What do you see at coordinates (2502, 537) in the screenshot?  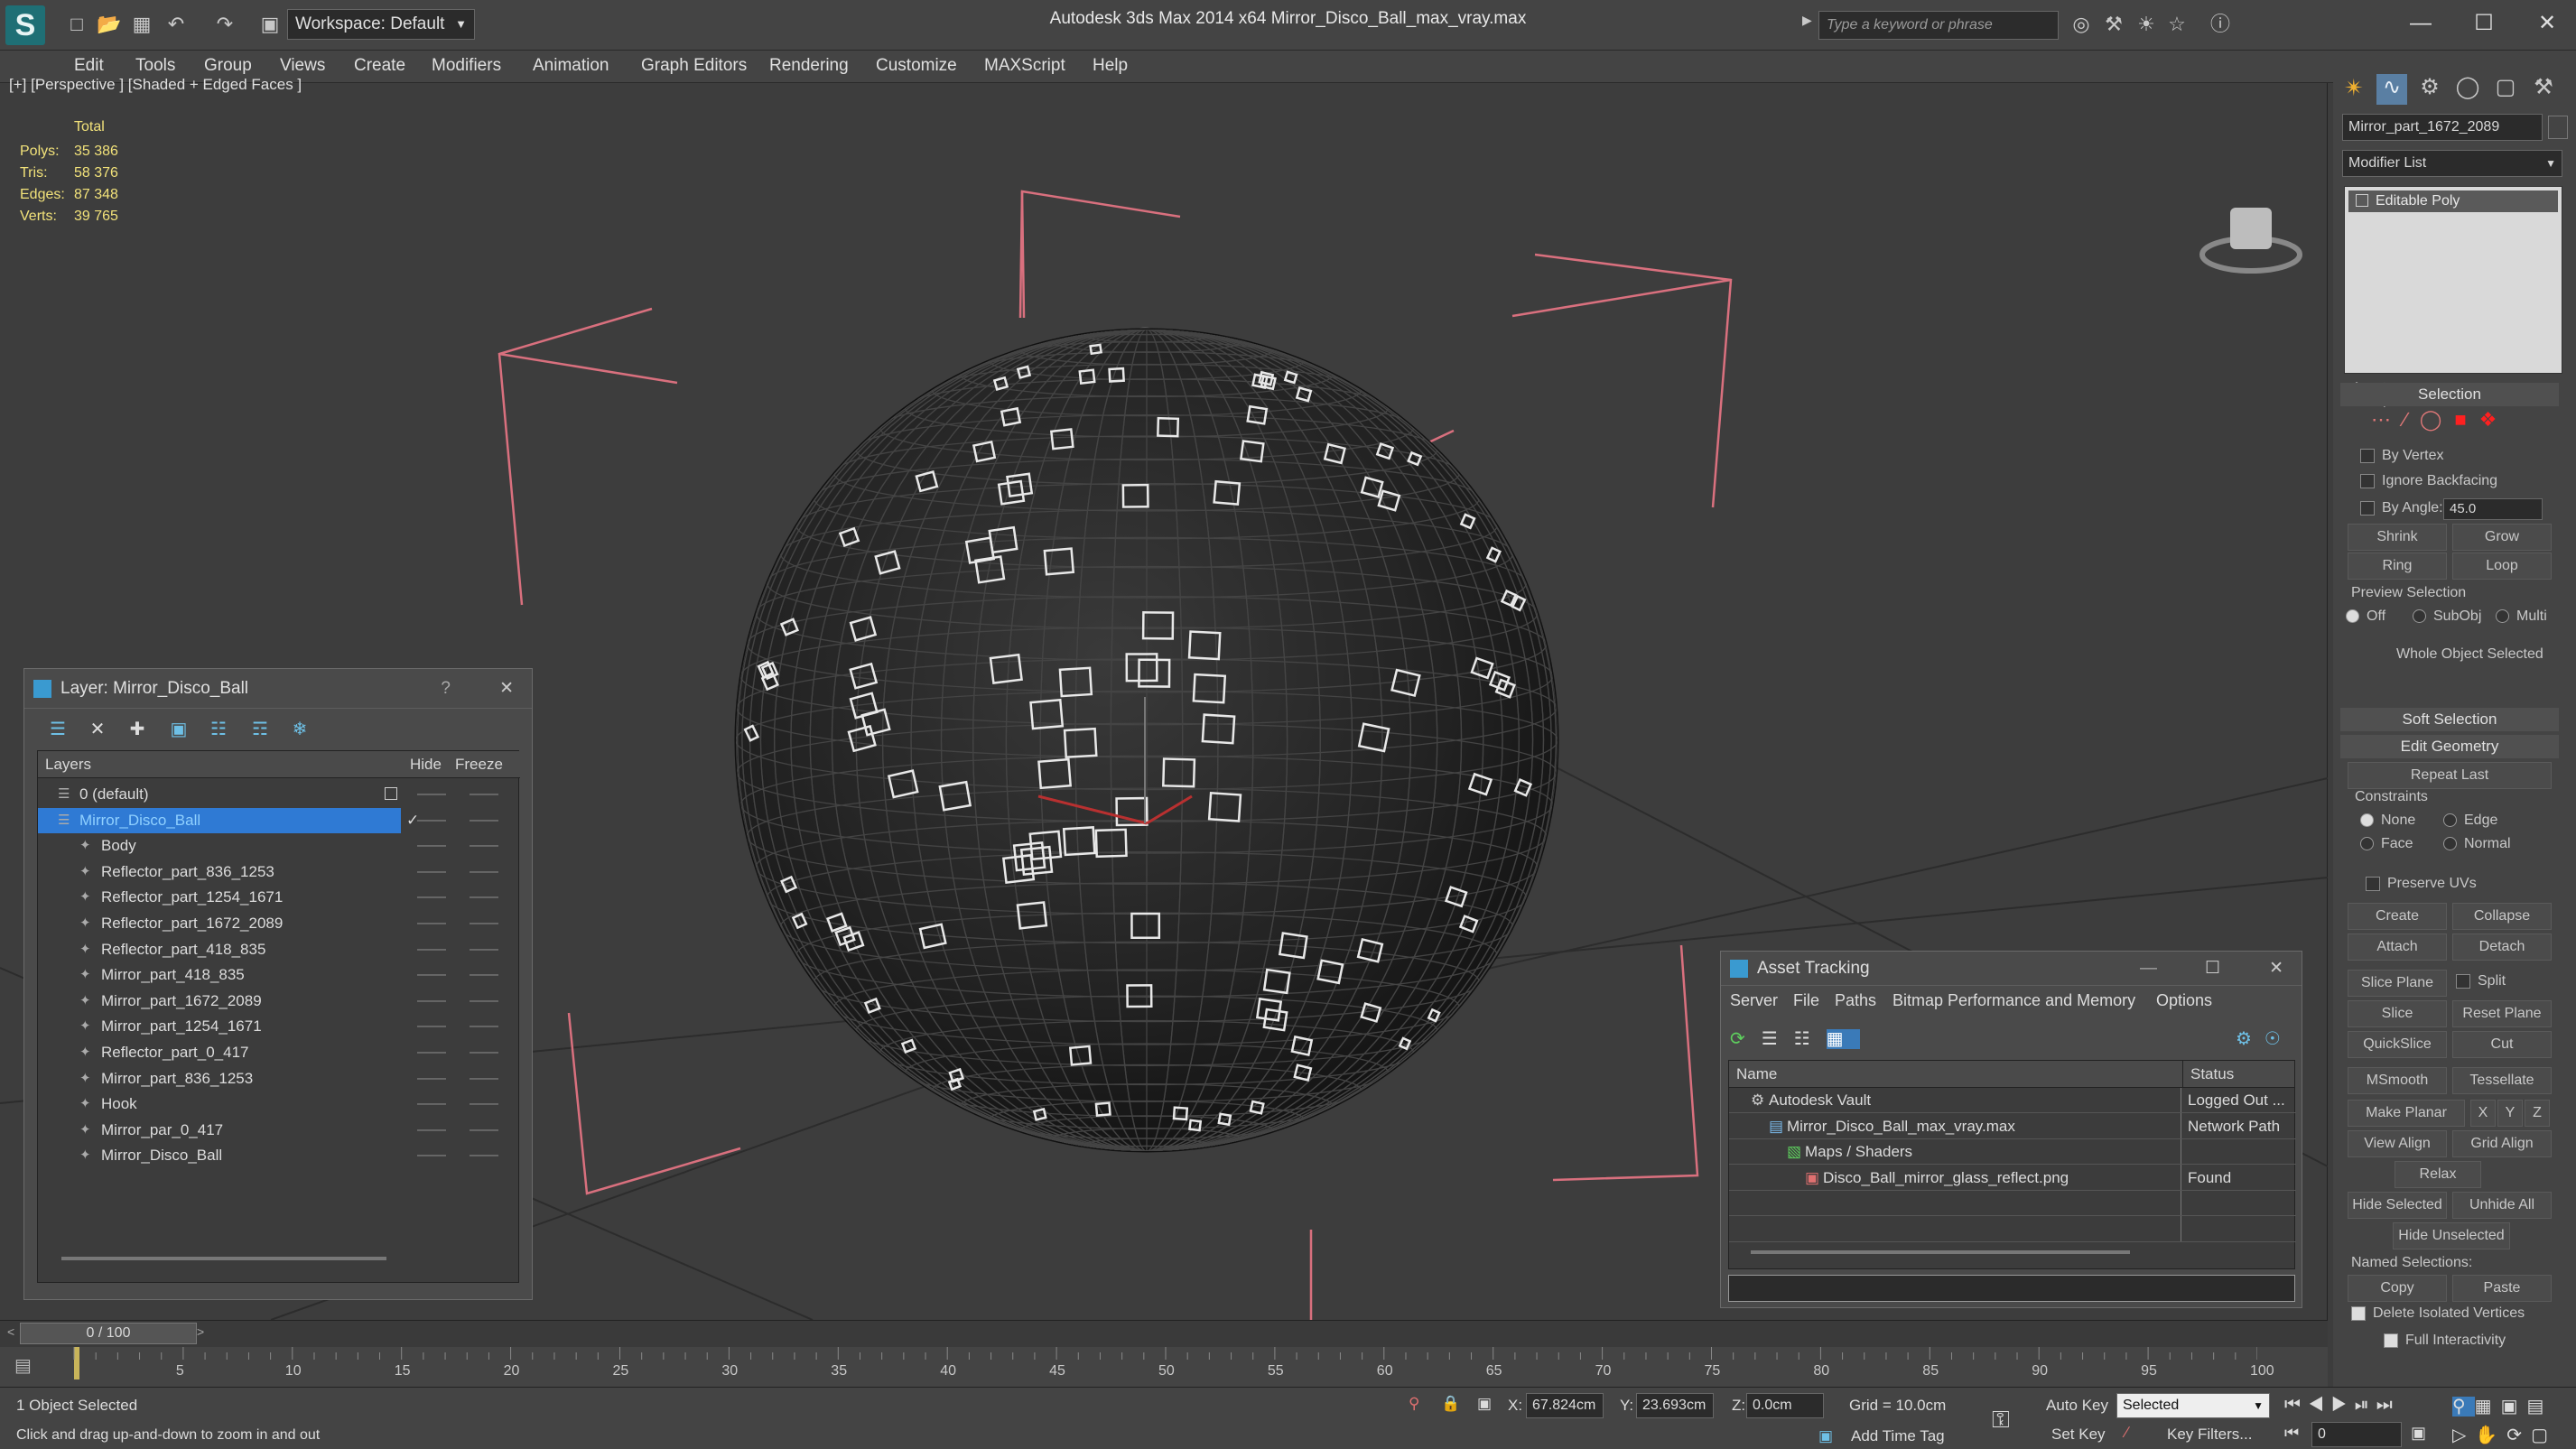 I see `grow-button: Grow` at bounding box center [2502, 537].